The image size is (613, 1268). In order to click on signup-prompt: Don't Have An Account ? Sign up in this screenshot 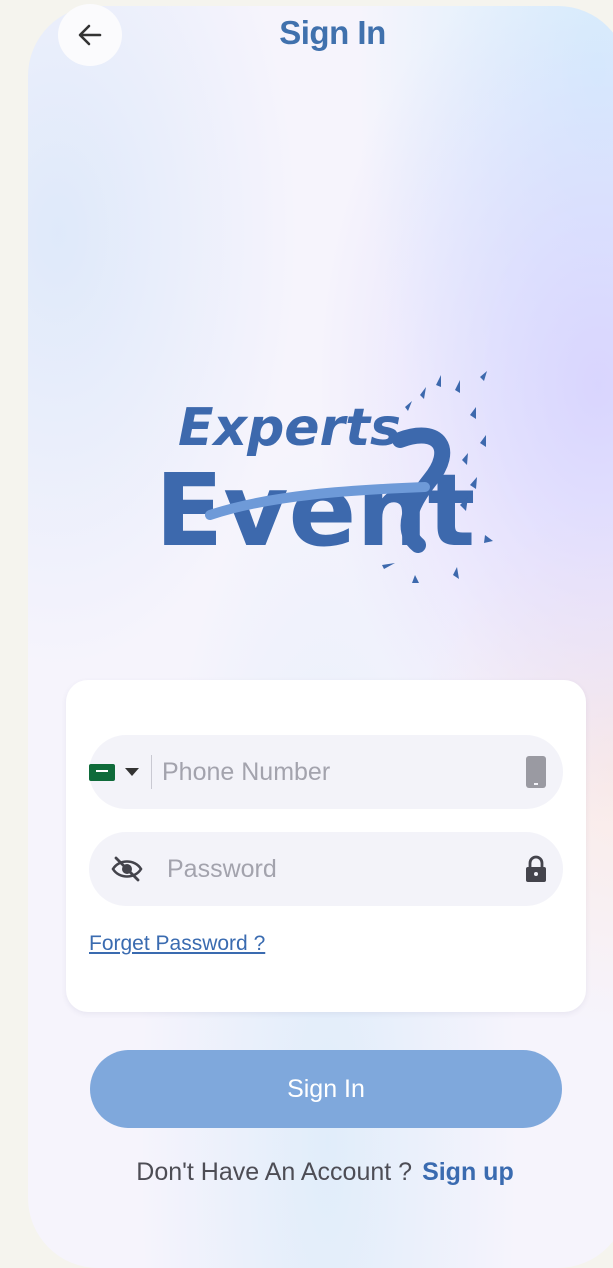, I will do `click(306, 1172)`.